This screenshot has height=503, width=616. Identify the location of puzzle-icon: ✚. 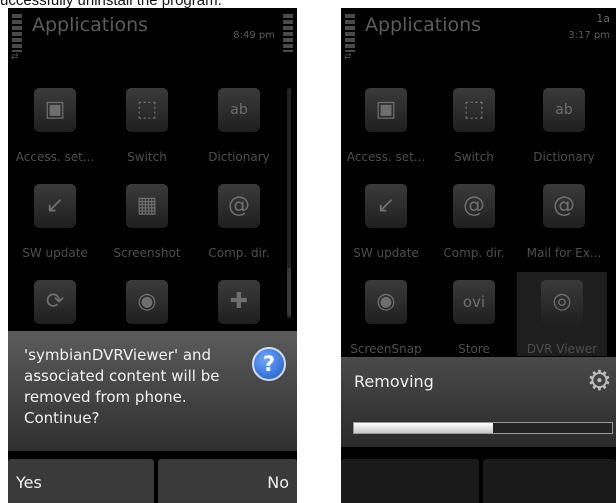
(239, 302).